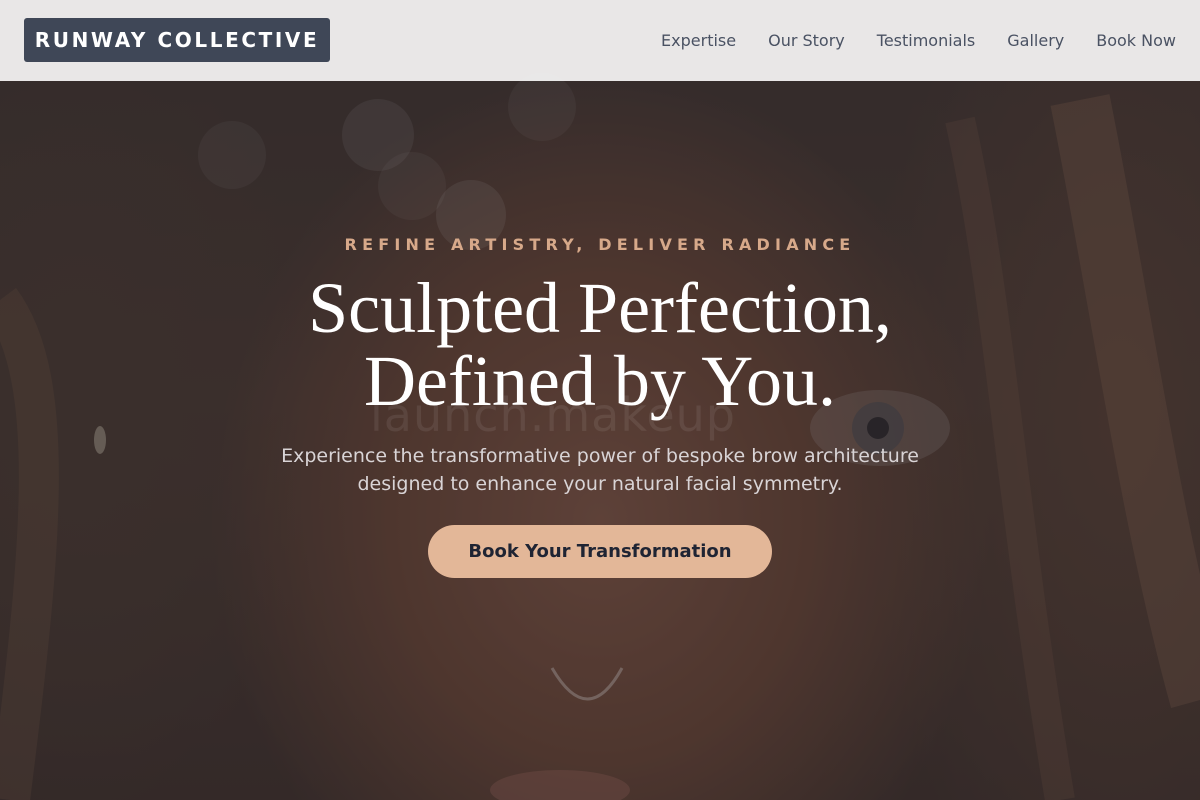 This screenshot has width=1200, height=800. I want to click on headline-line-2: Defined by You., so click(599, 381).